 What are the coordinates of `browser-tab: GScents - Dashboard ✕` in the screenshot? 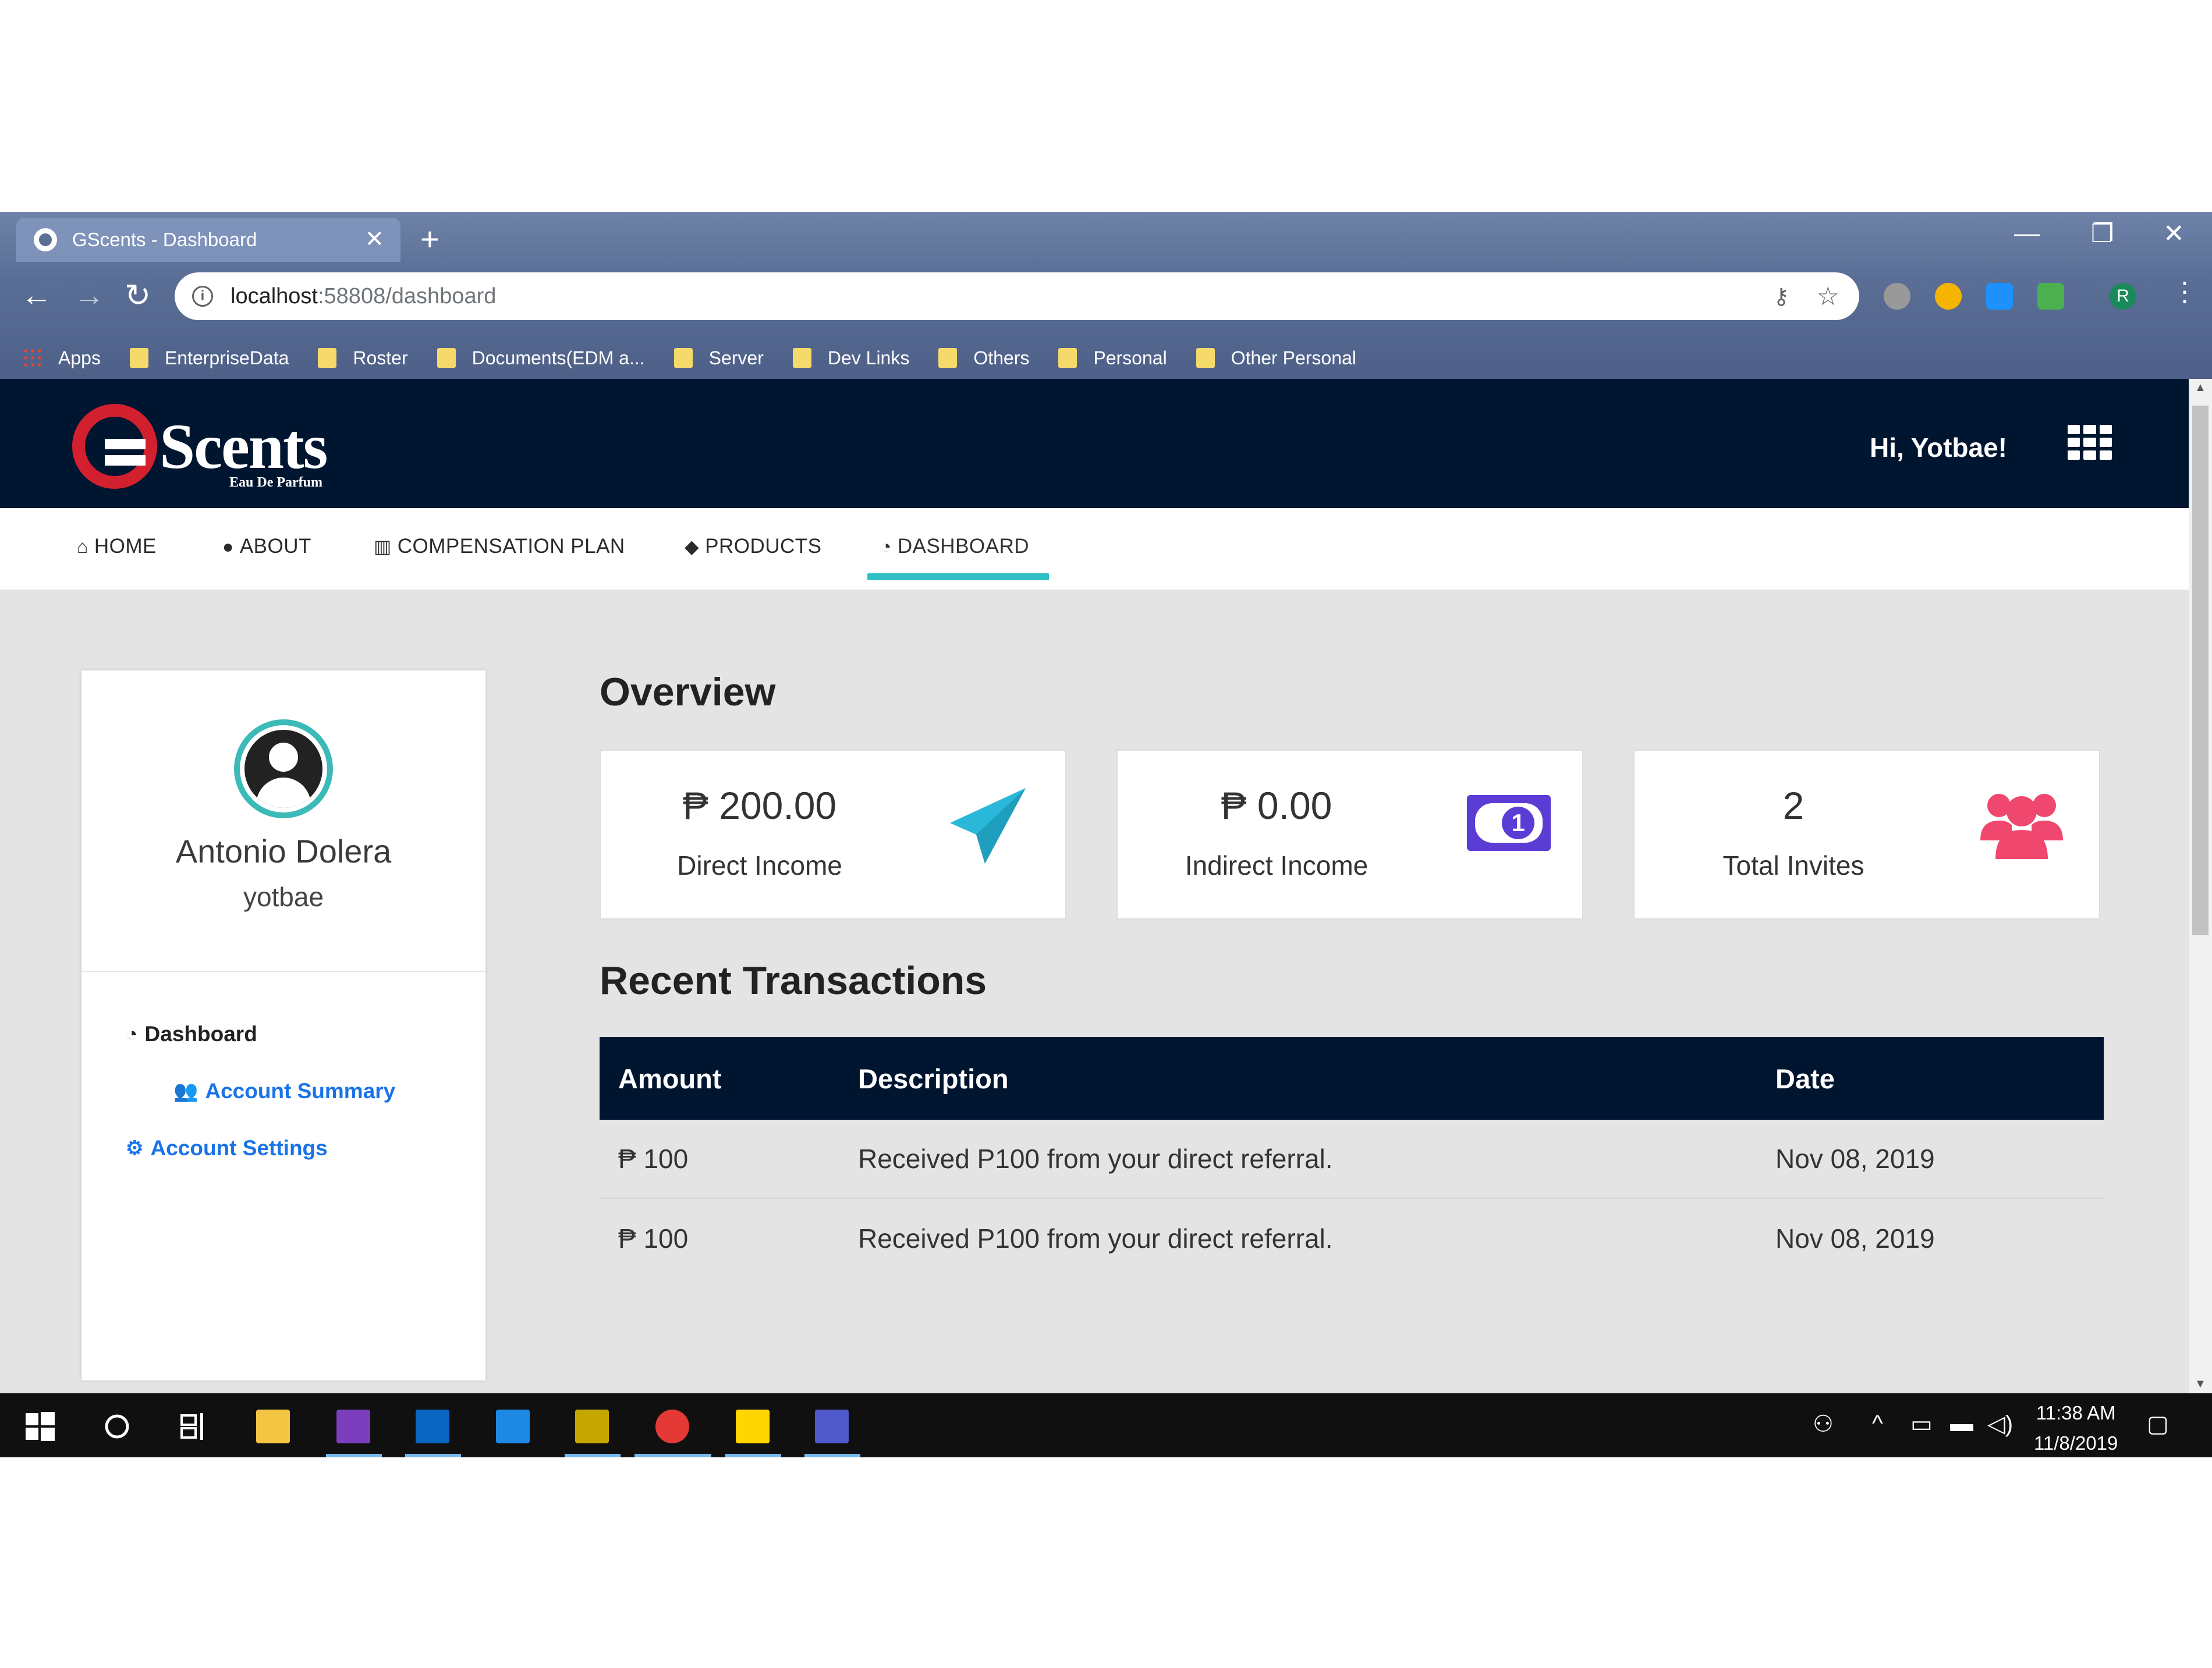 It's located at (208, 240).